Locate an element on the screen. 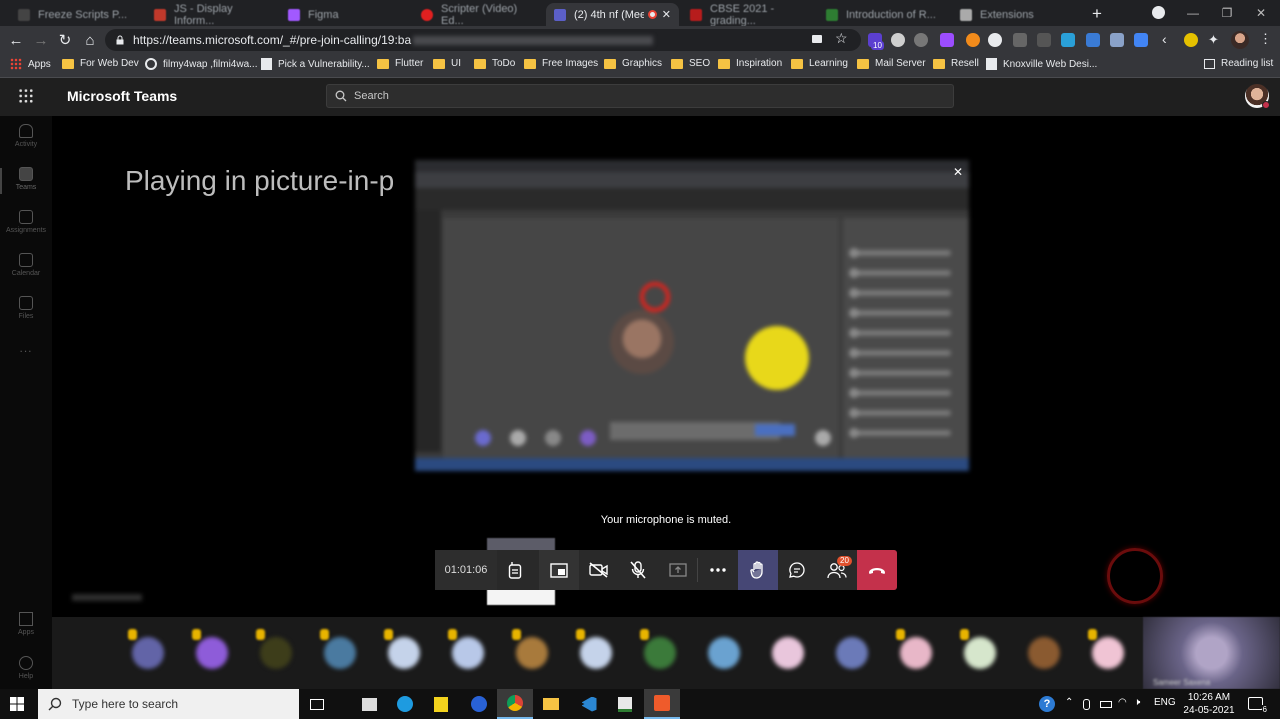 The height and width of the screenshot is (719, 1280). bookmark-folder: ToDo is located at coordinates (494, 63).